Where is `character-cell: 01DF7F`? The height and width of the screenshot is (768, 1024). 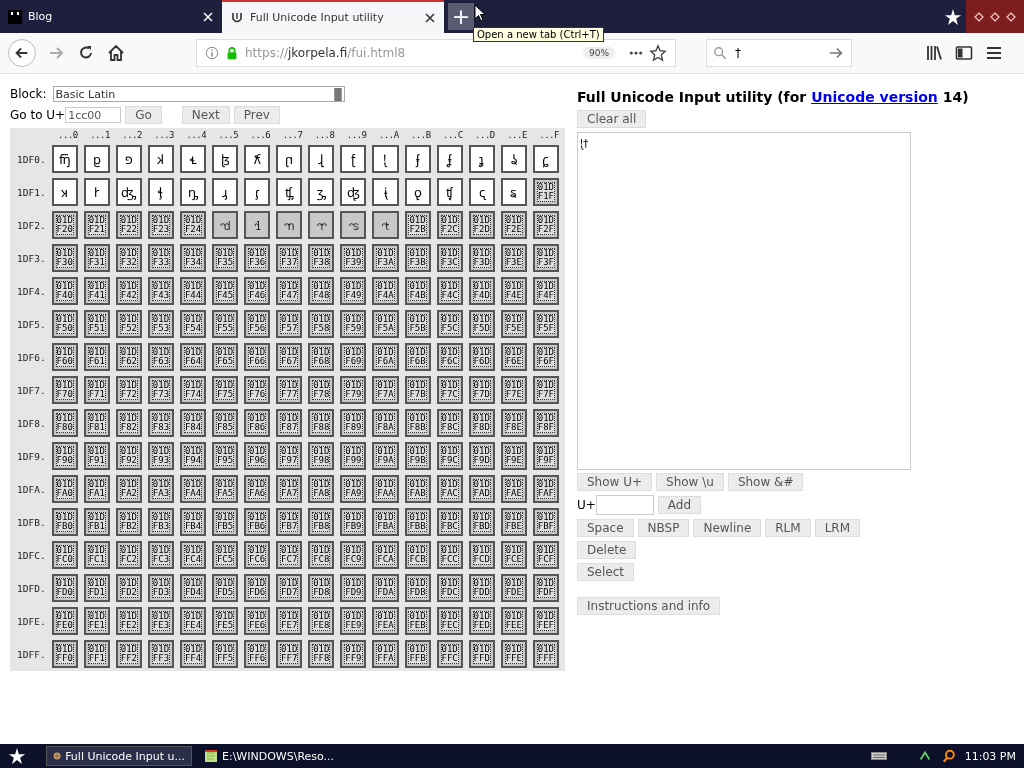
character-cell: 01DF7F is located at coordinates (545, 390).